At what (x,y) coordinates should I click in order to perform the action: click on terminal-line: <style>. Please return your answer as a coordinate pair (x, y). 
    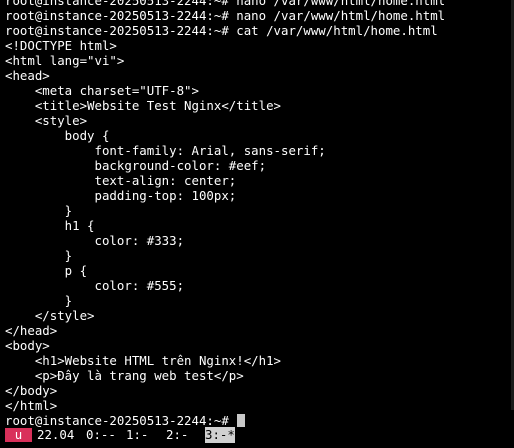
    Looking at the image, I should click on (46, 120).